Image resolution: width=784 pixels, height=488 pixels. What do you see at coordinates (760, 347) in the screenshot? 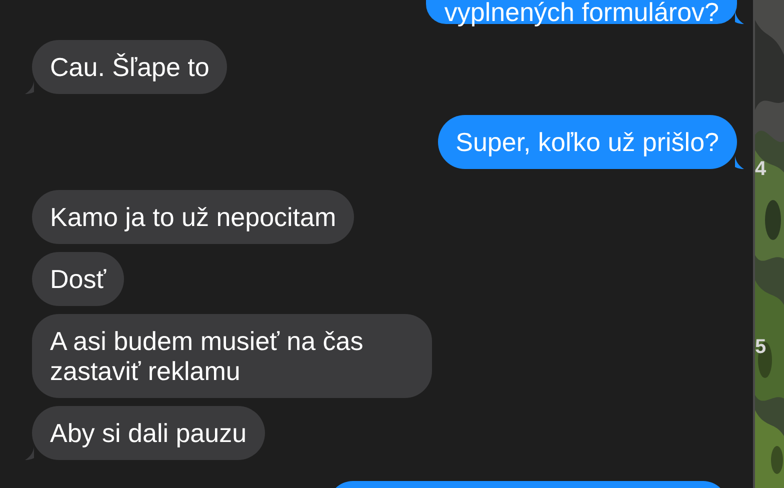
I see `day-number: 5` at bounding box center [760, 347].